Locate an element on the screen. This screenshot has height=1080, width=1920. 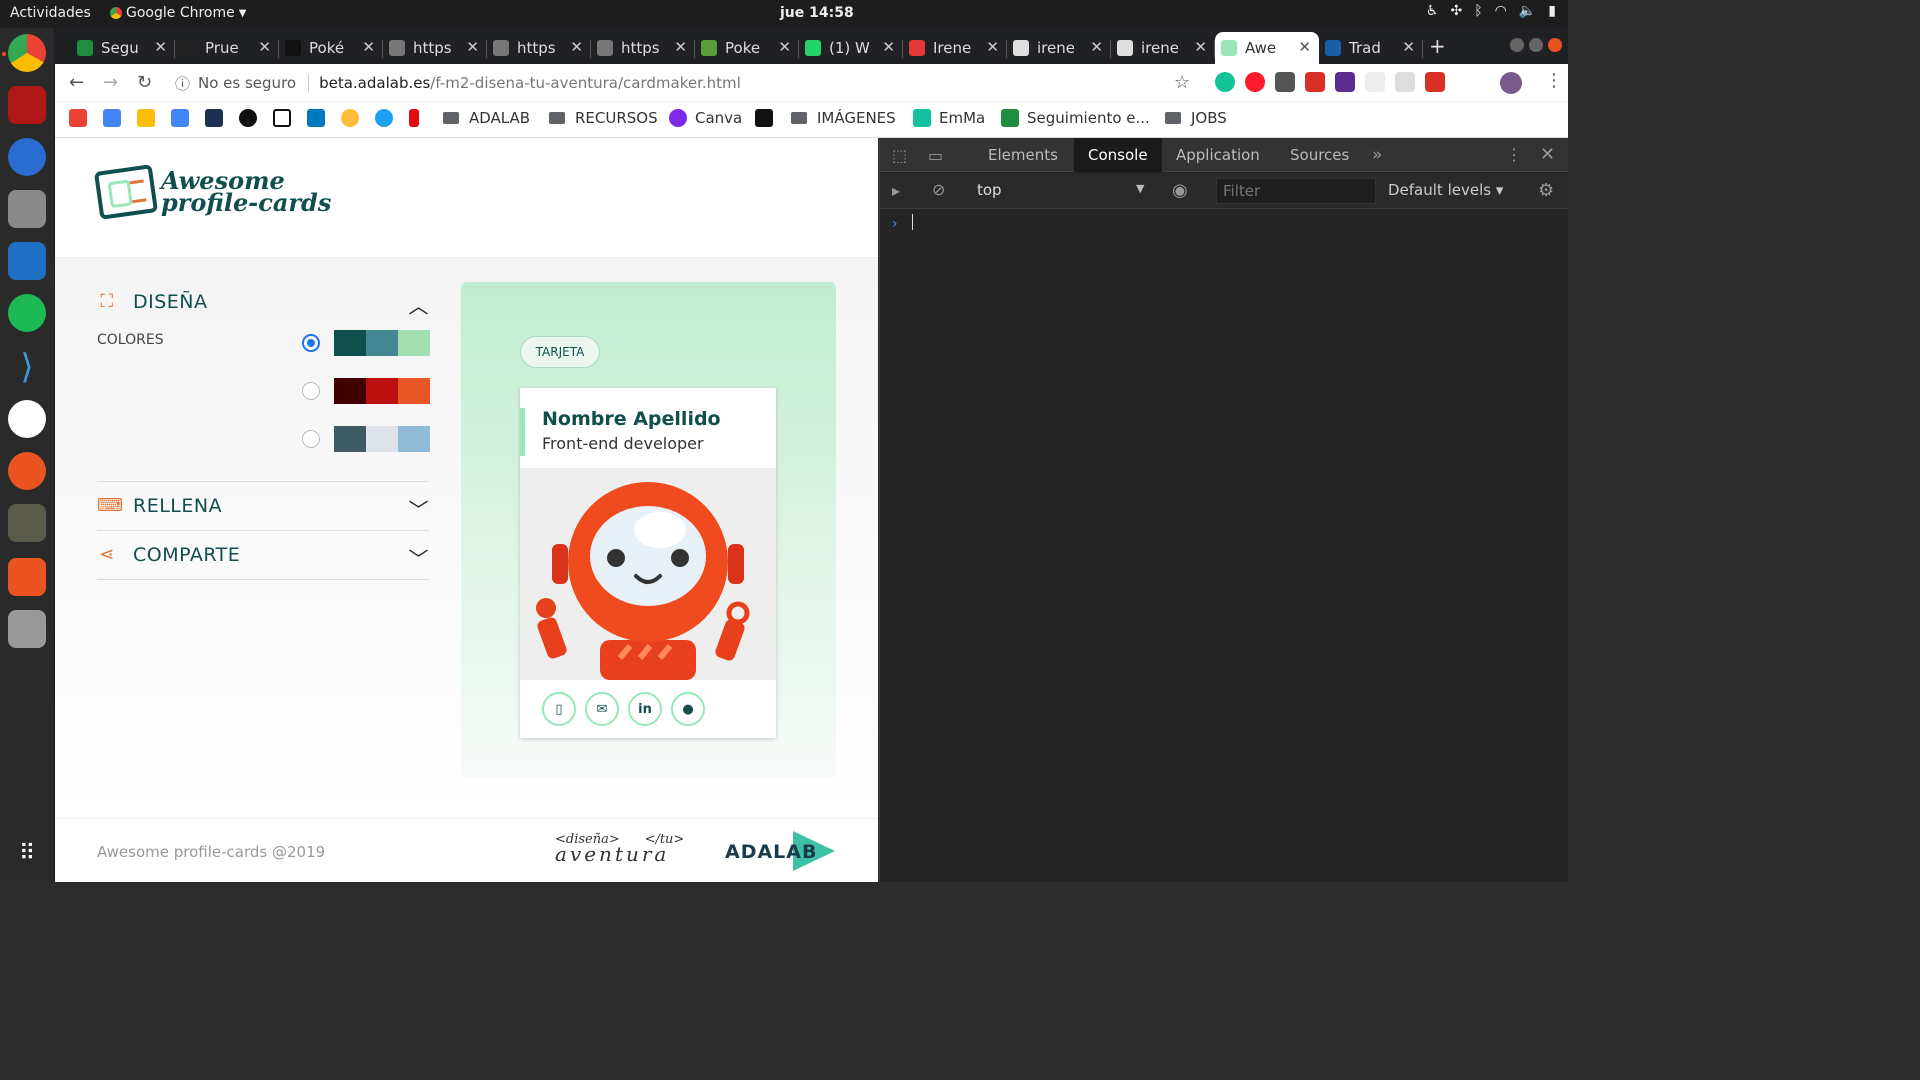
browser-tab: Prue ✕ is located at coordinates (227, 48).